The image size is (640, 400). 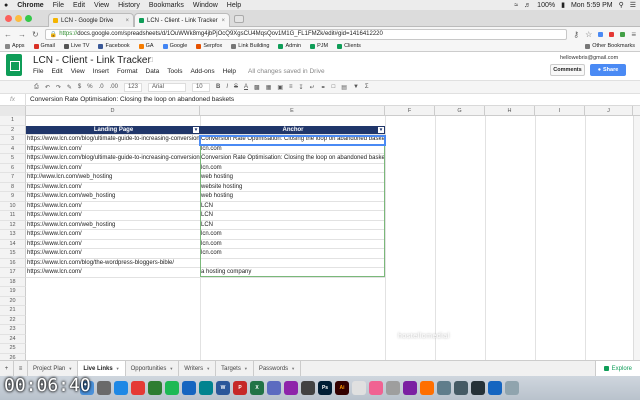 What do you see at coordinates (113, 111) in the screenshot?
I see `column-header-d: D` at bounding box center [113, 111].